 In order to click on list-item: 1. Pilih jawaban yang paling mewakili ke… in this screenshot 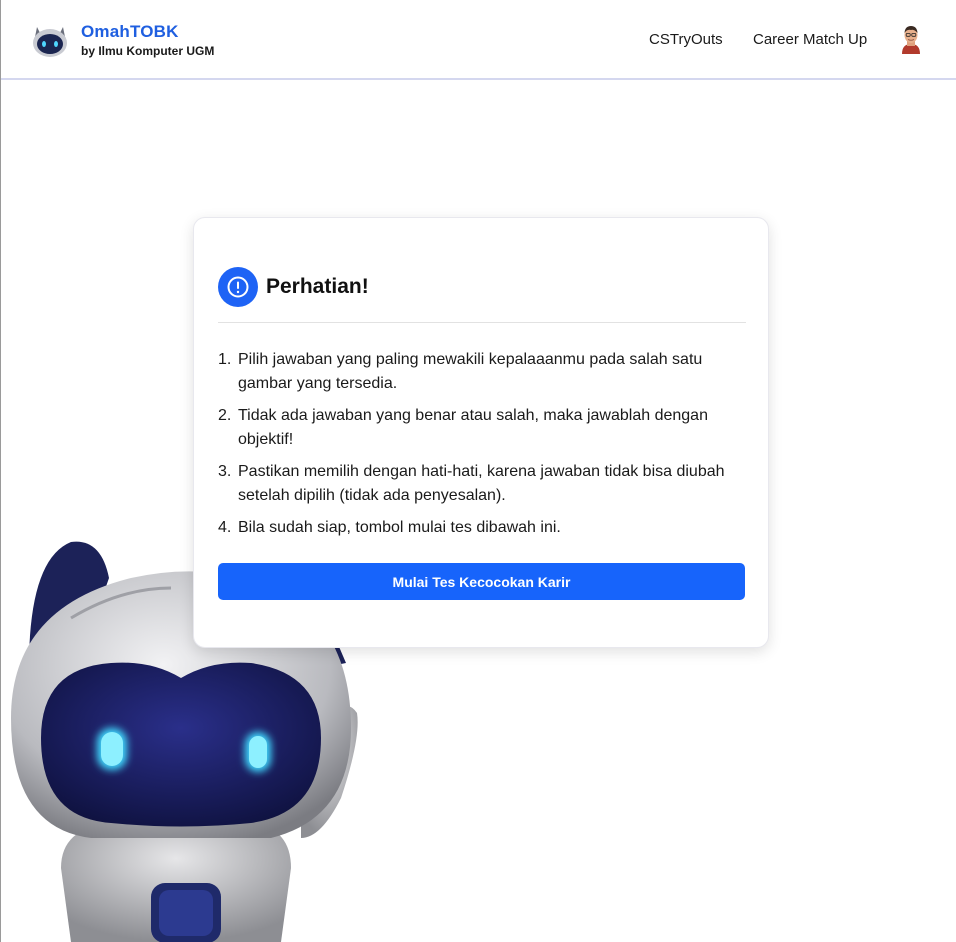, I will do `click(478, 372)`.